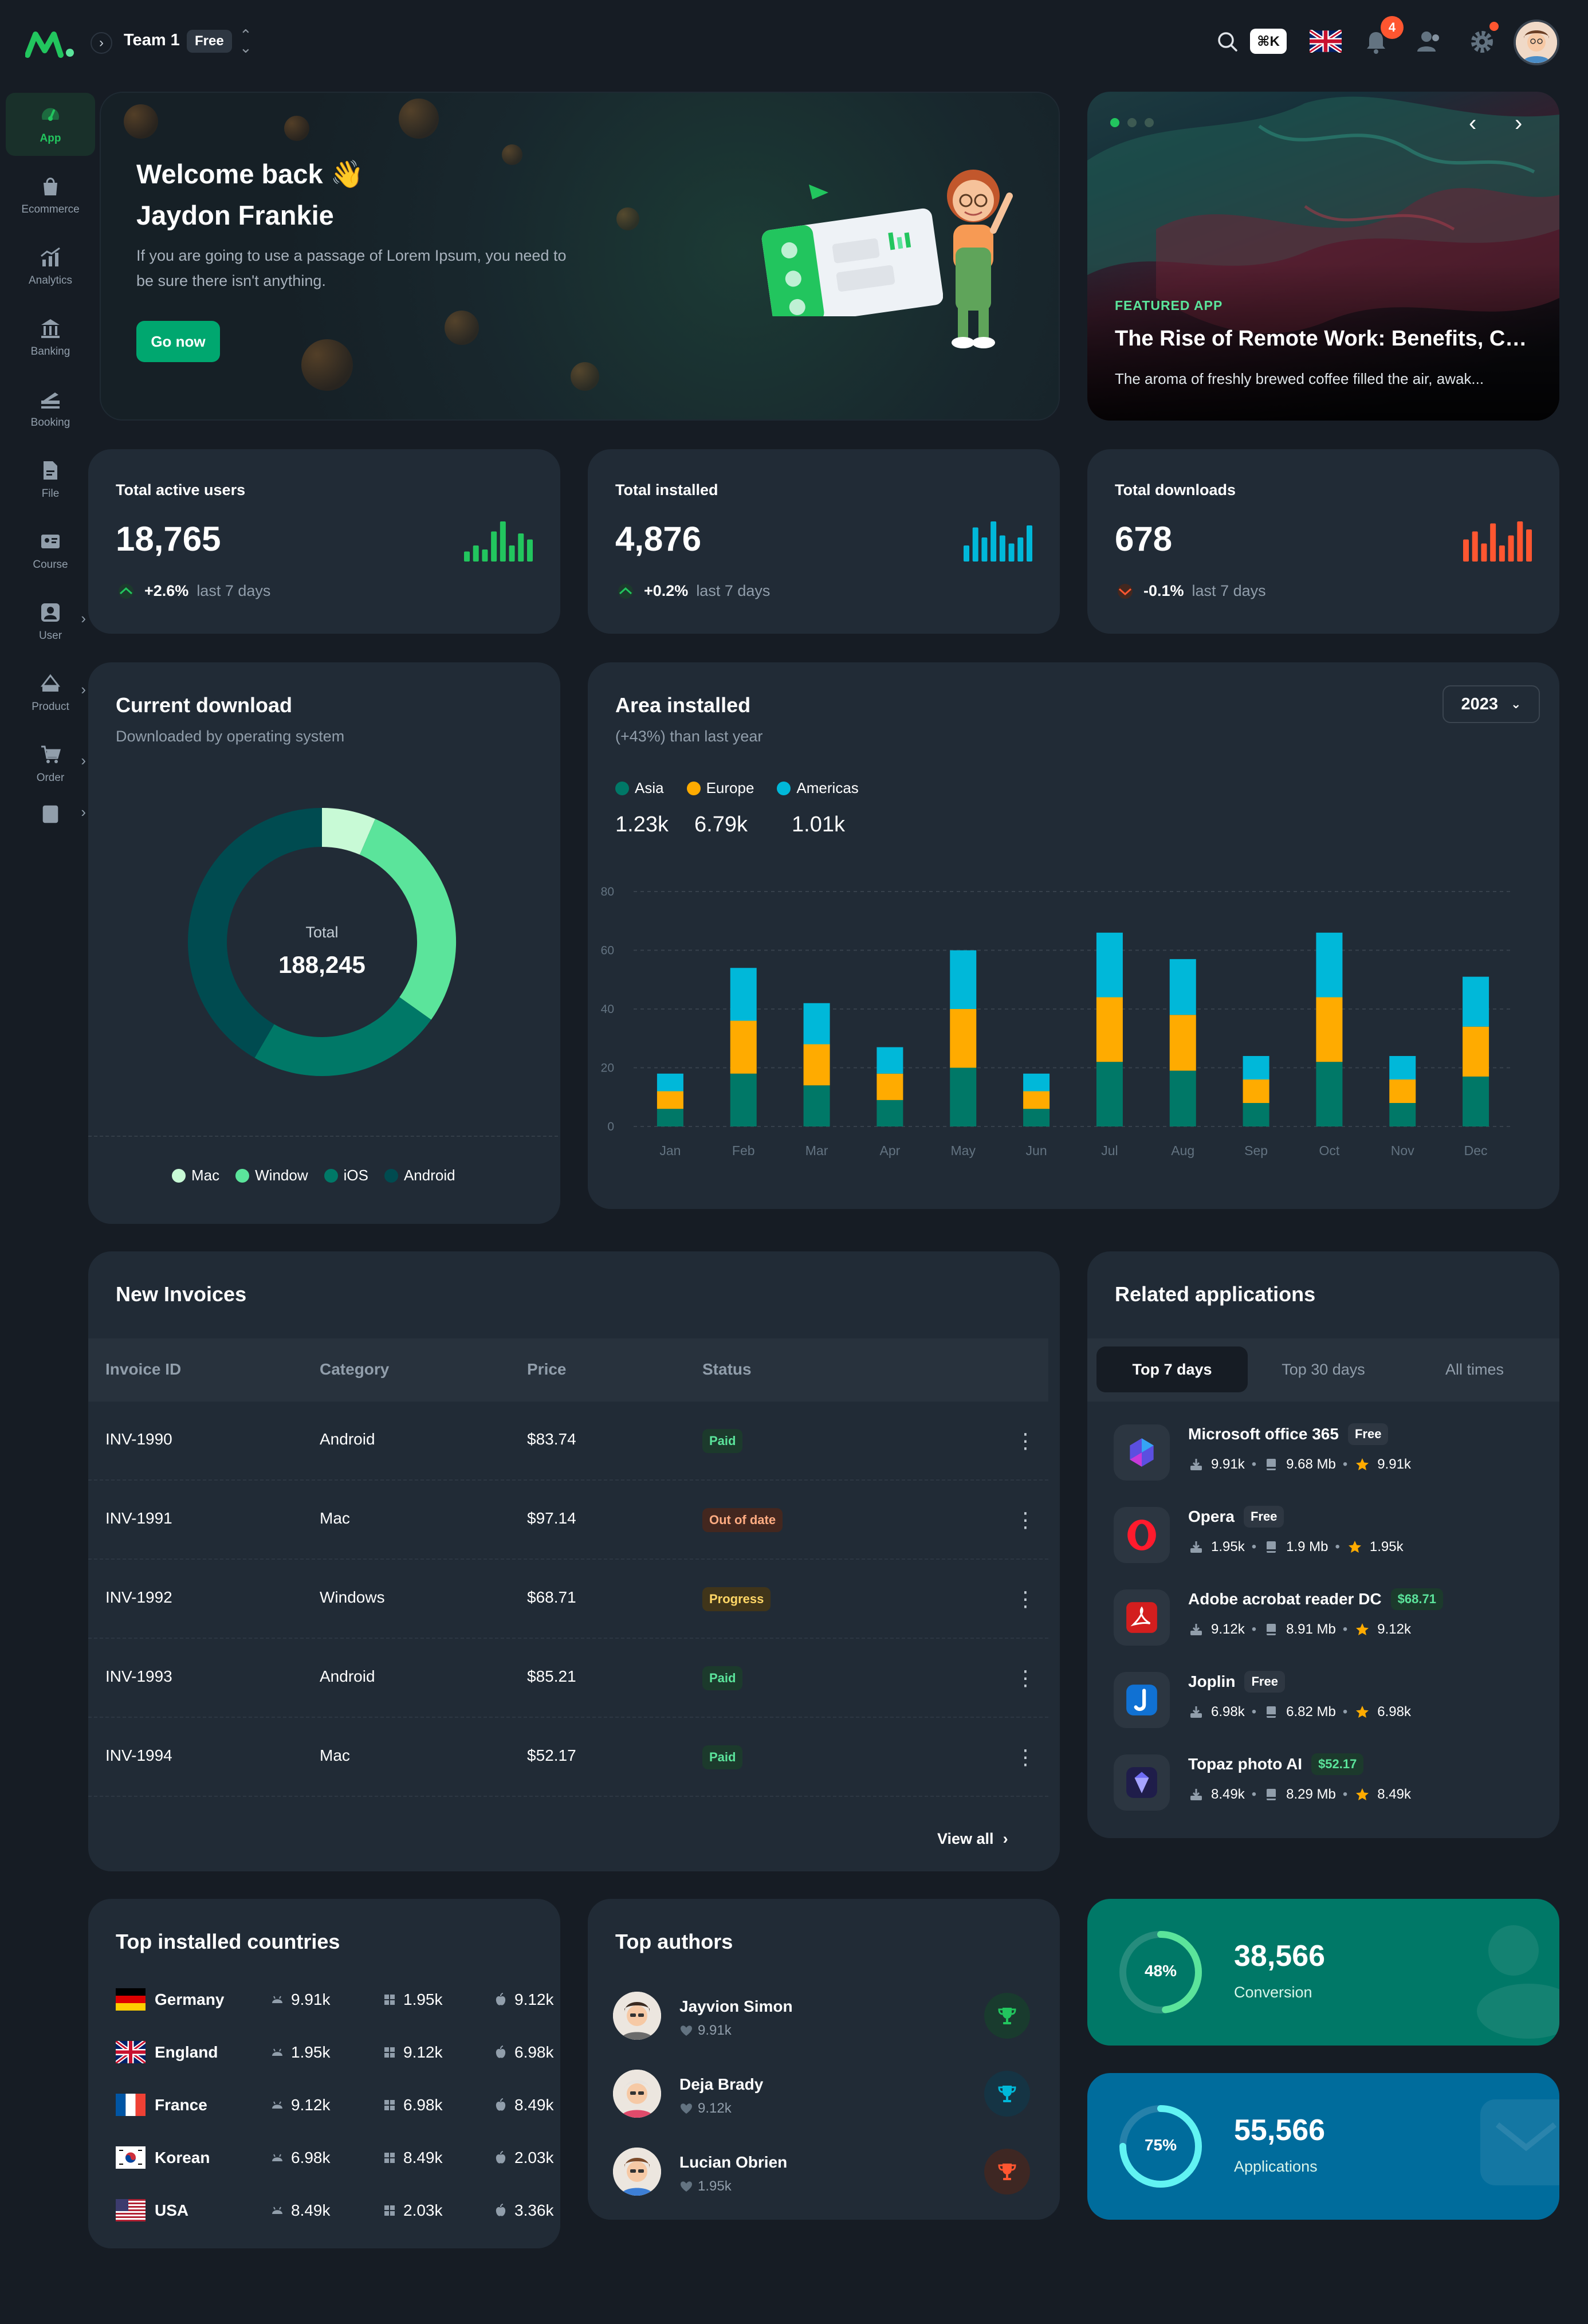 The height and width of the screenshot is (2324, 1588). Describe the element at coordinates (50, 409) in the screenshot. I see `sidebar-item-booking: Booking` at that location.